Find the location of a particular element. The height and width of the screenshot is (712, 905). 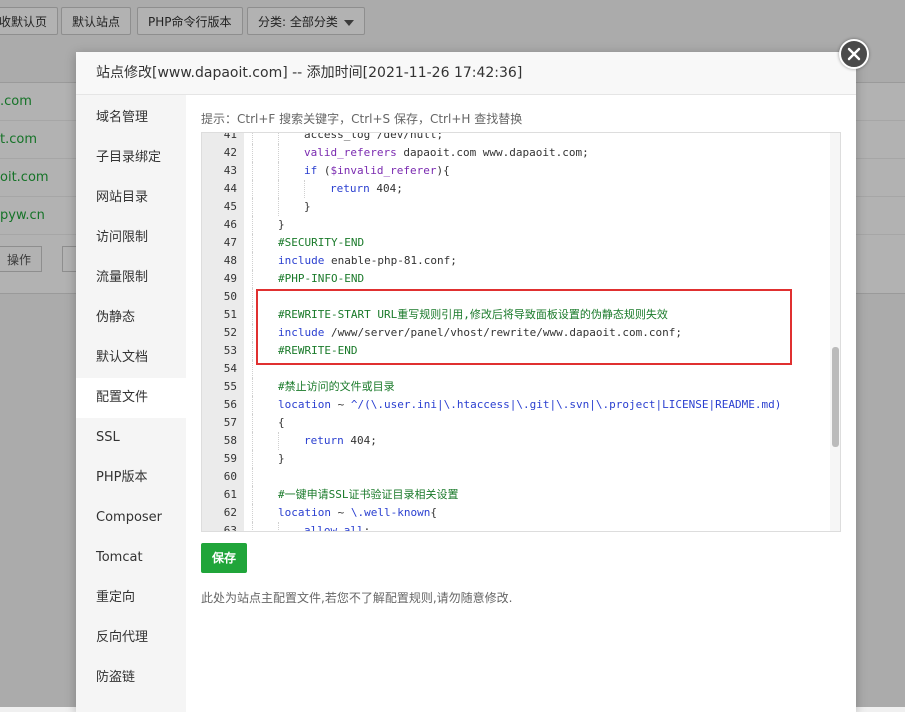

code-line: 63 allow all; is located at coordinates (516, 527).